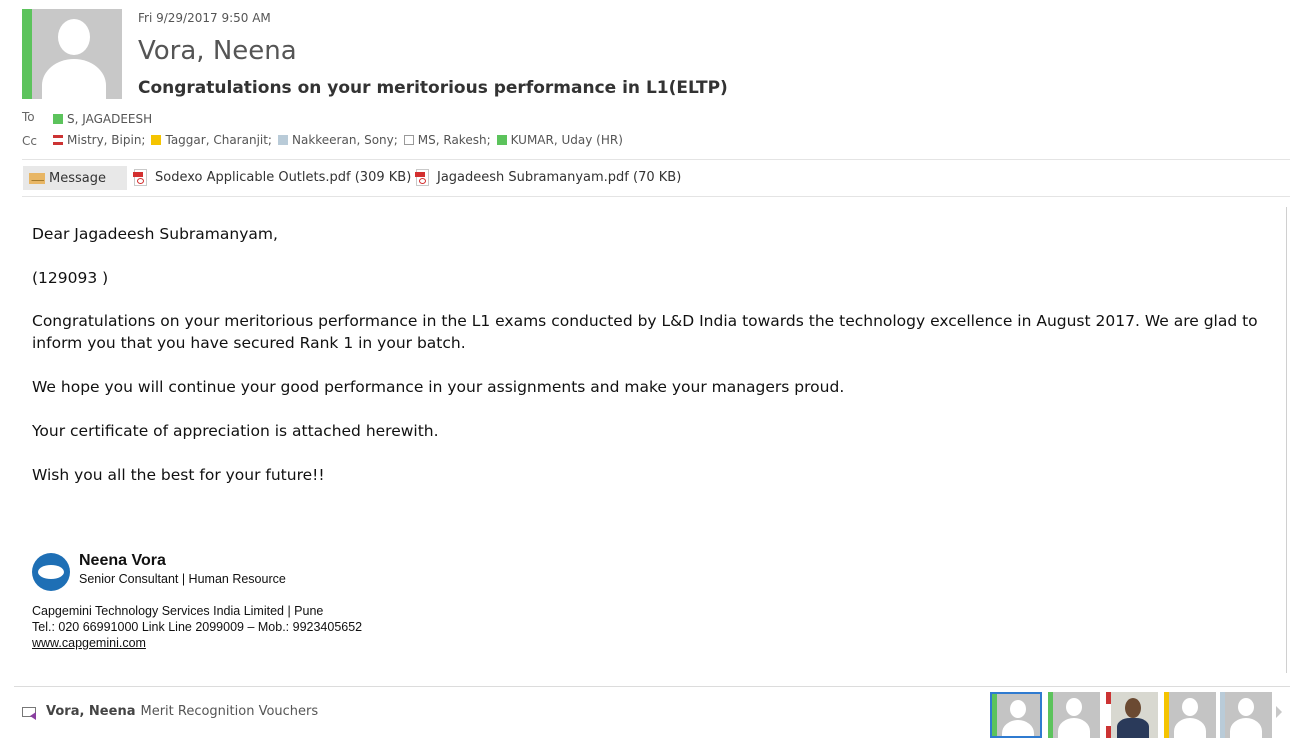  I want to click on greeting: Dear Jagadeesh Subramanyam,, so click(155, 234).